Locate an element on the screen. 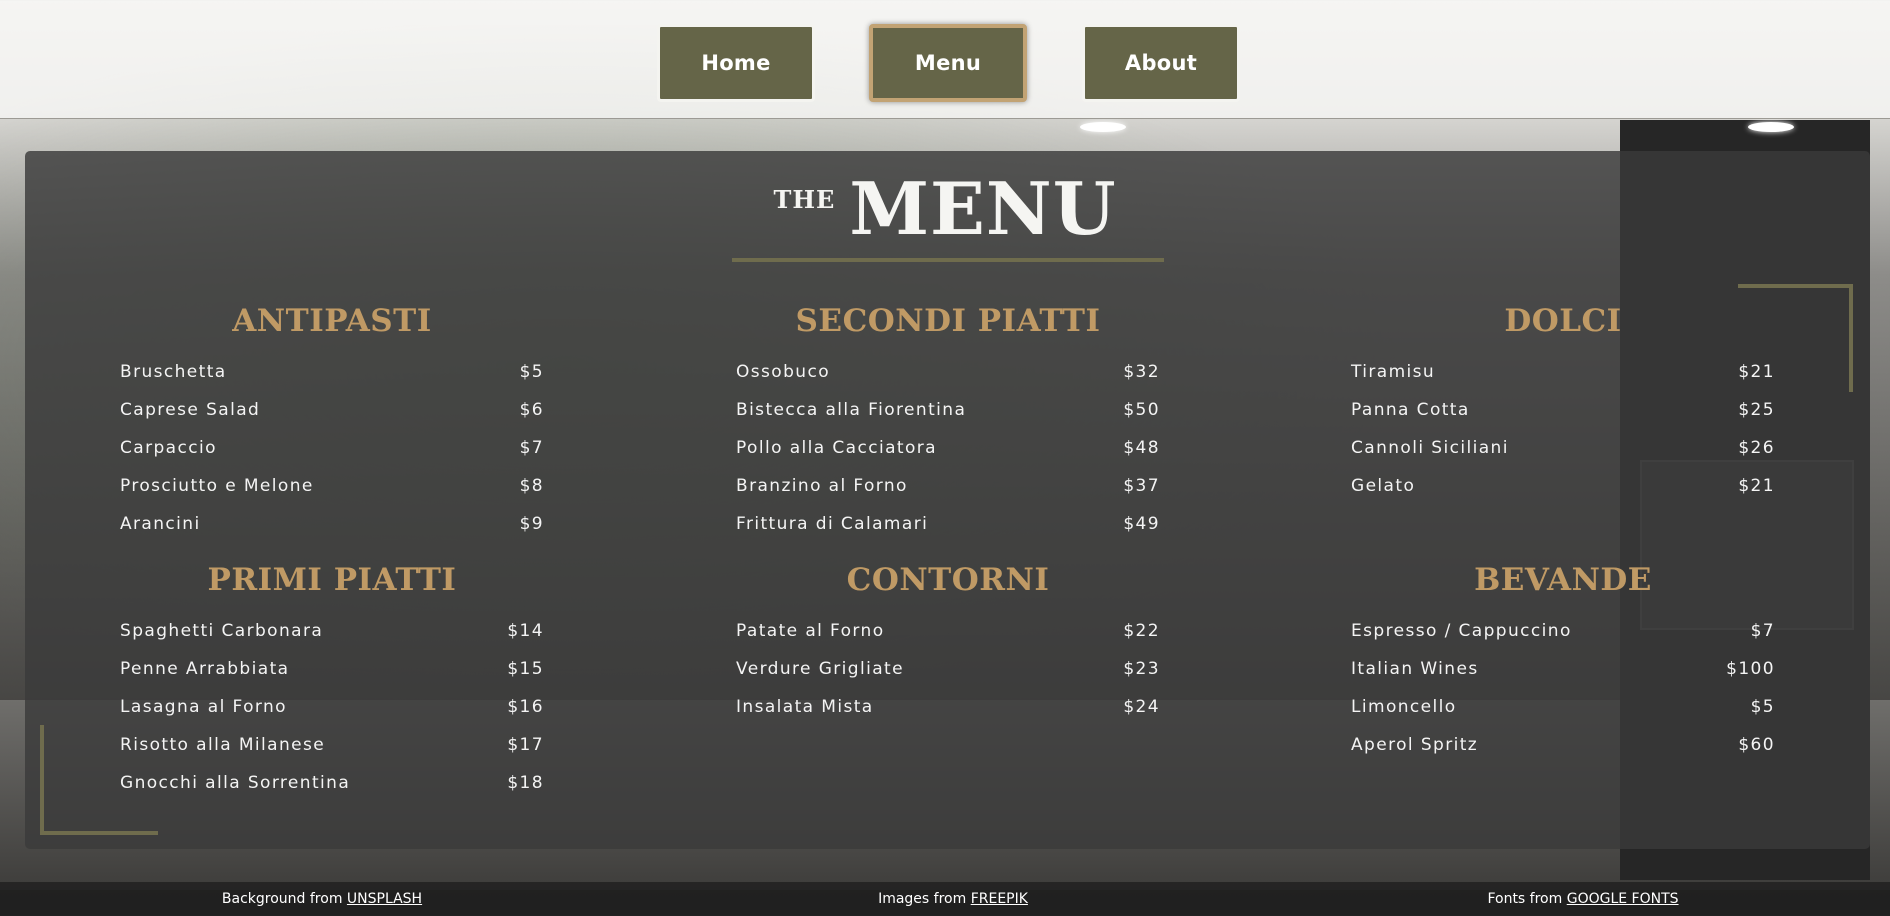 The image size is (1890, 916). menu-item: Aperol Spritz $60 is located at coordinates (1563, 745).